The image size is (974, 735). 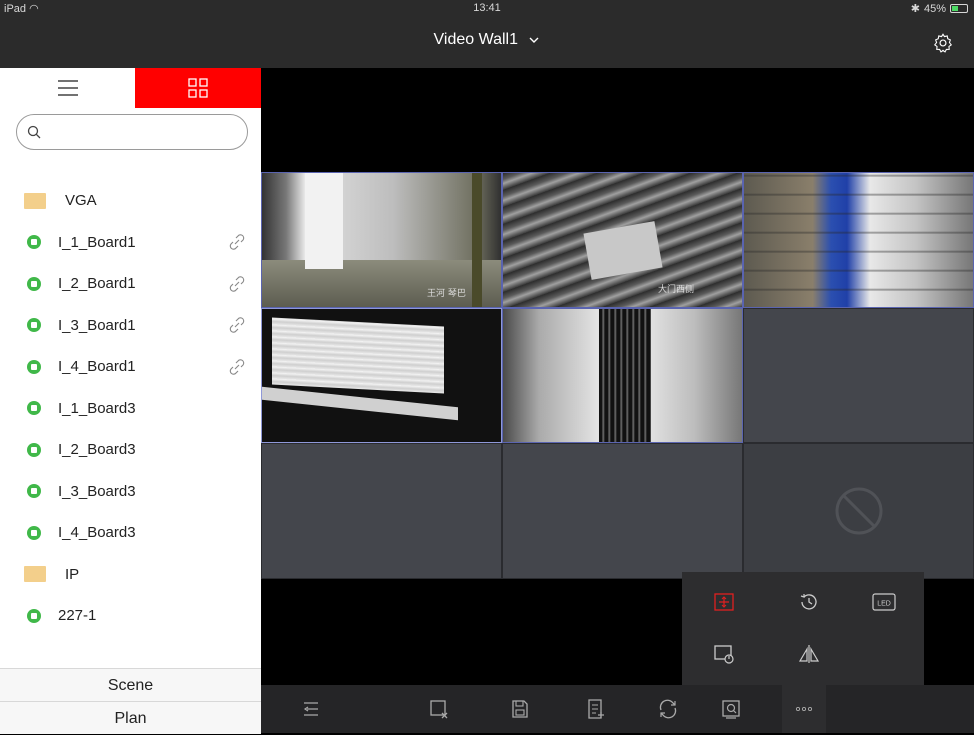 I want to click on tree-item-label: I_2_Board1, so click(x=97, y=284).